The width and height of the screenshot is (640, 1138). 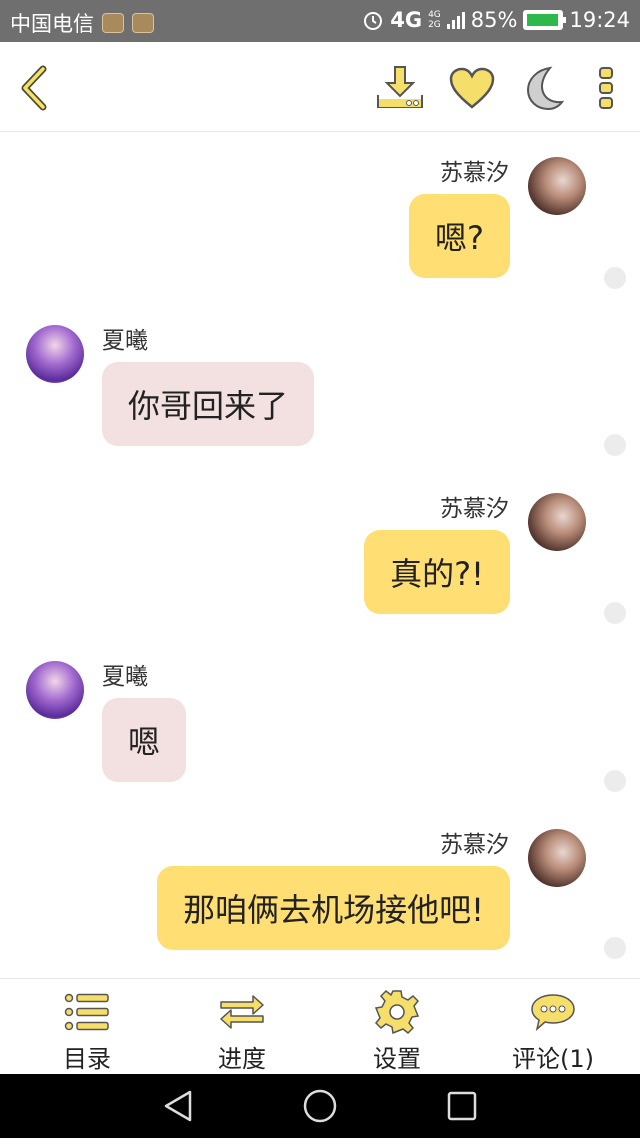 I want to click on comment-bubble-icon, so click(x=553, y=1013).